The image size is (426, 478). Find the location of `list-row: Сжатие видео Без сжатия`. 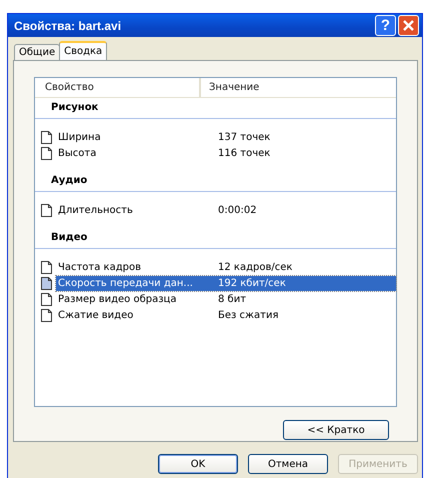

list-row: Сжатие видео Без сжатия is located at coordinates (226, 315).